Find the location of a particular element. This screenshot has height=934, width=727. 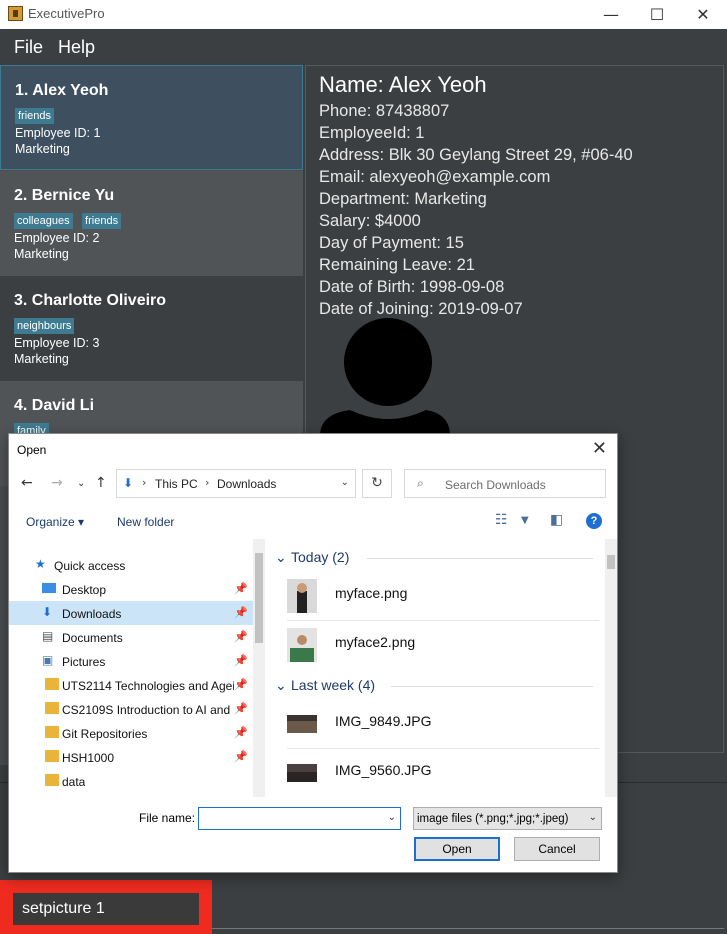

dialog-close-icon: ✕ is located at coordinates (599, 448).